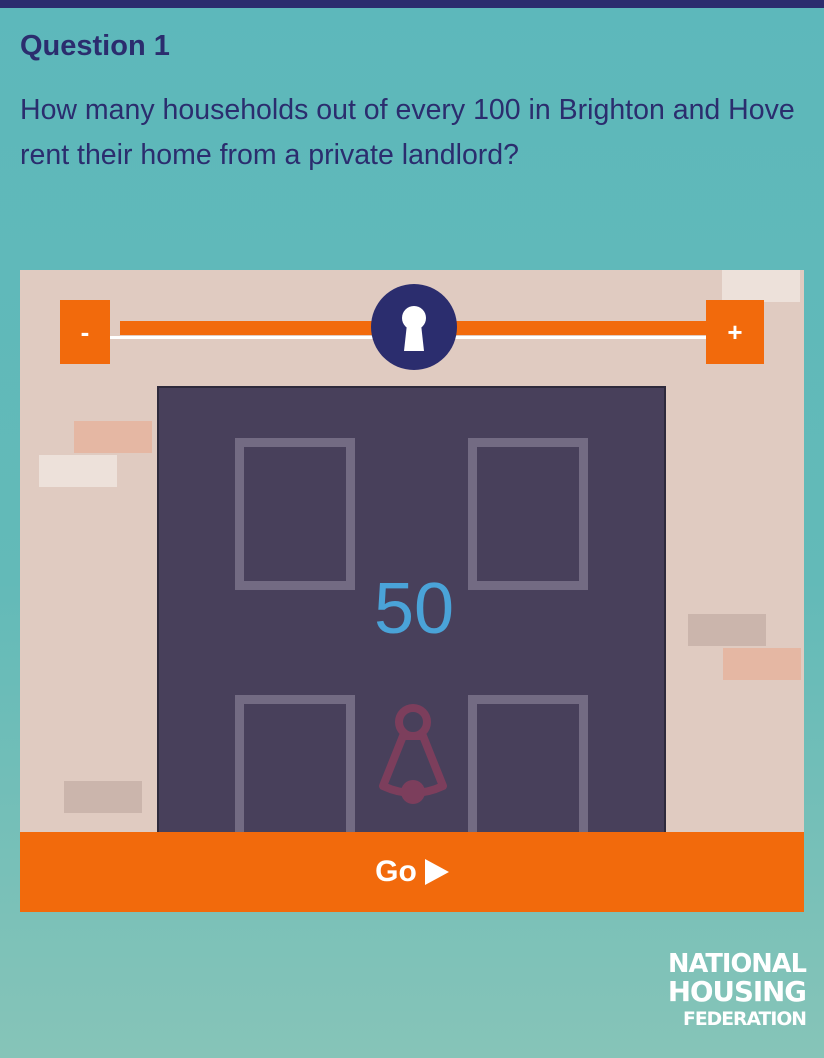 Image resolution: width=824 pixels, height=1058 pixels. Describe the element at coordinates (85, 332) in the screenshot. I see `decrease-button: -` at that location.